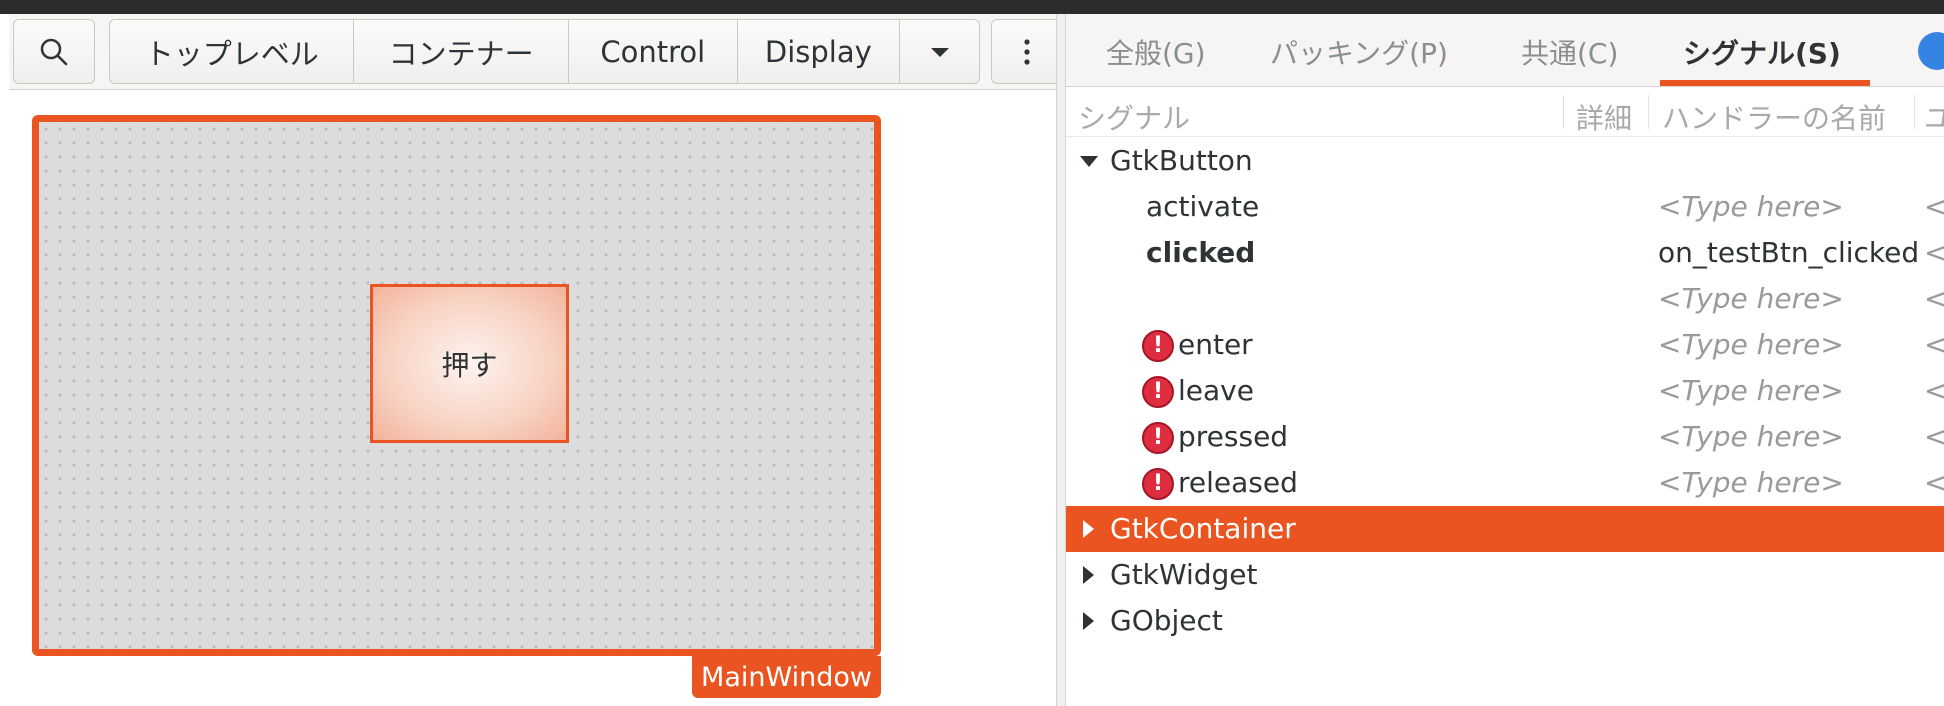 This screenshot has height=706, width=1944. I want to click on accessibility-tab-icon, so click(1931, 51).